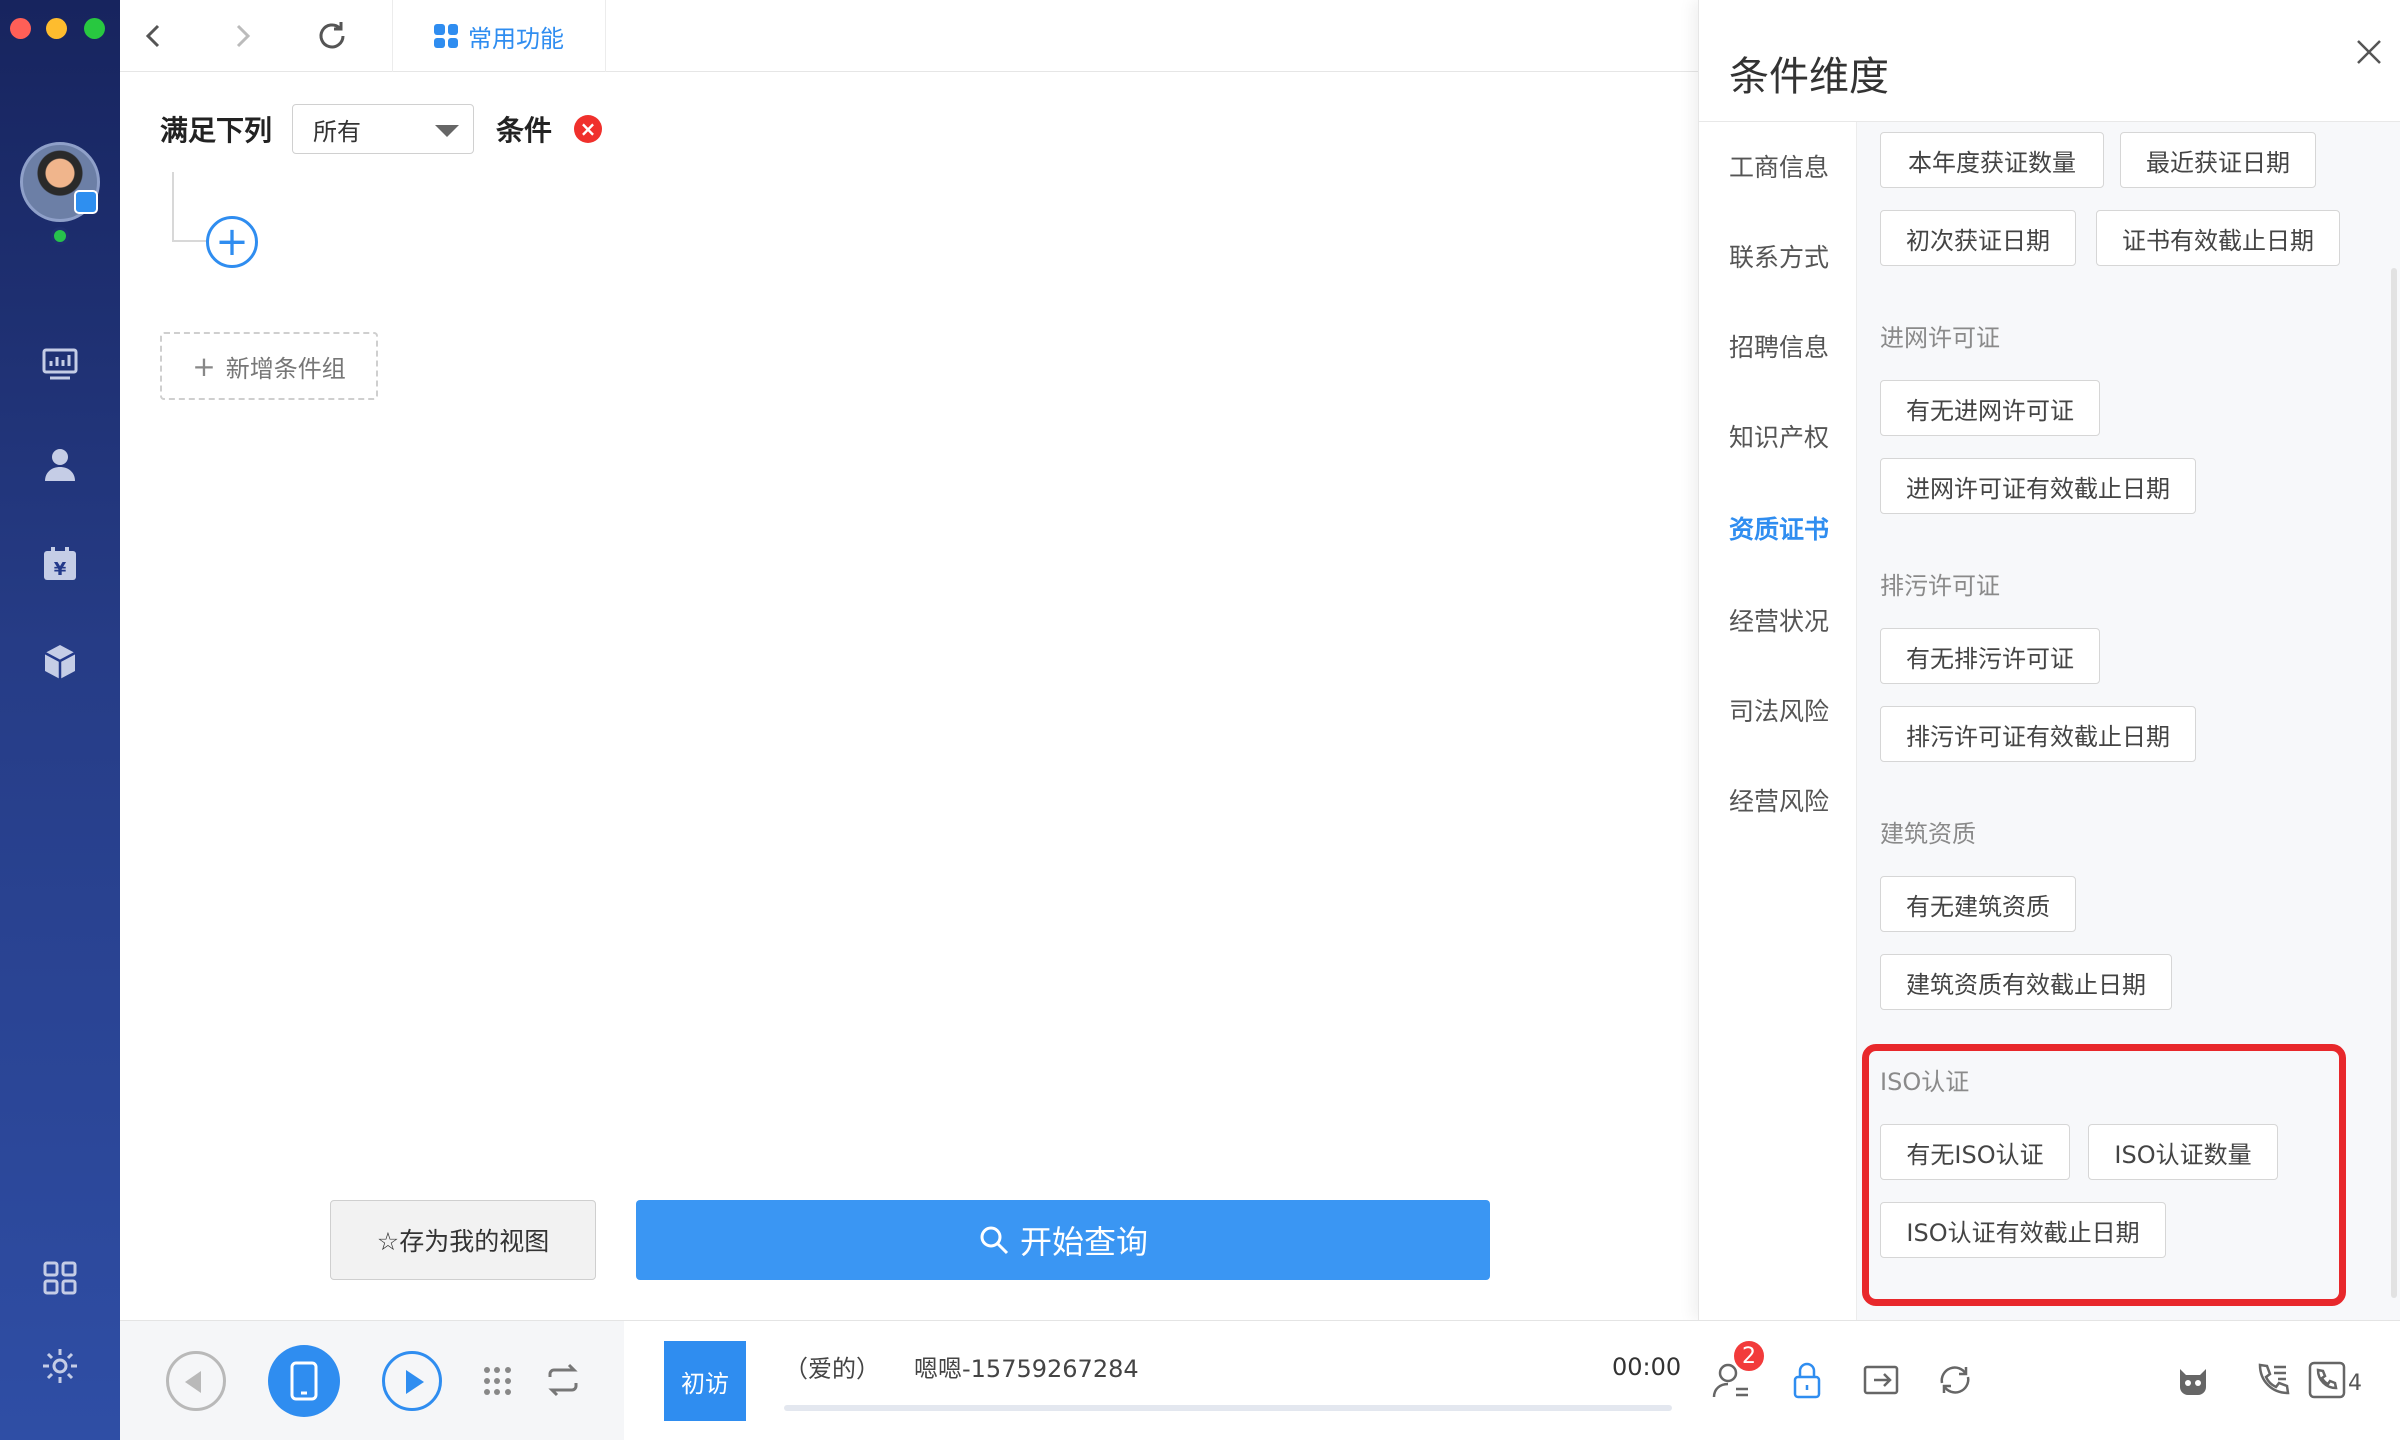  I want to click on dimension-nav-item-certificates: 资质证书, so click(1779, 528).